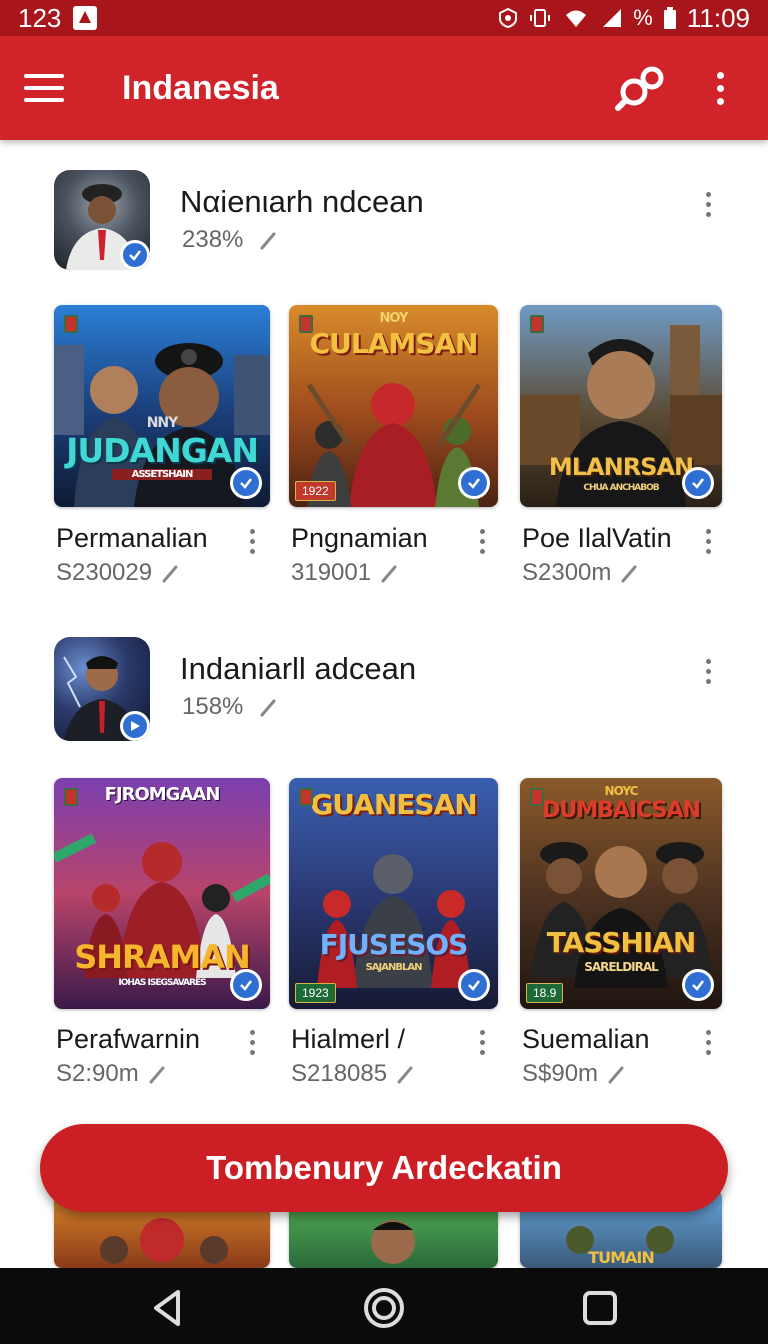 The image size is (768, 1344). Describe the element at coordinates (621, 810) in the screenshot. I see `poster-top-text: DUMBAICSAN` at that location.